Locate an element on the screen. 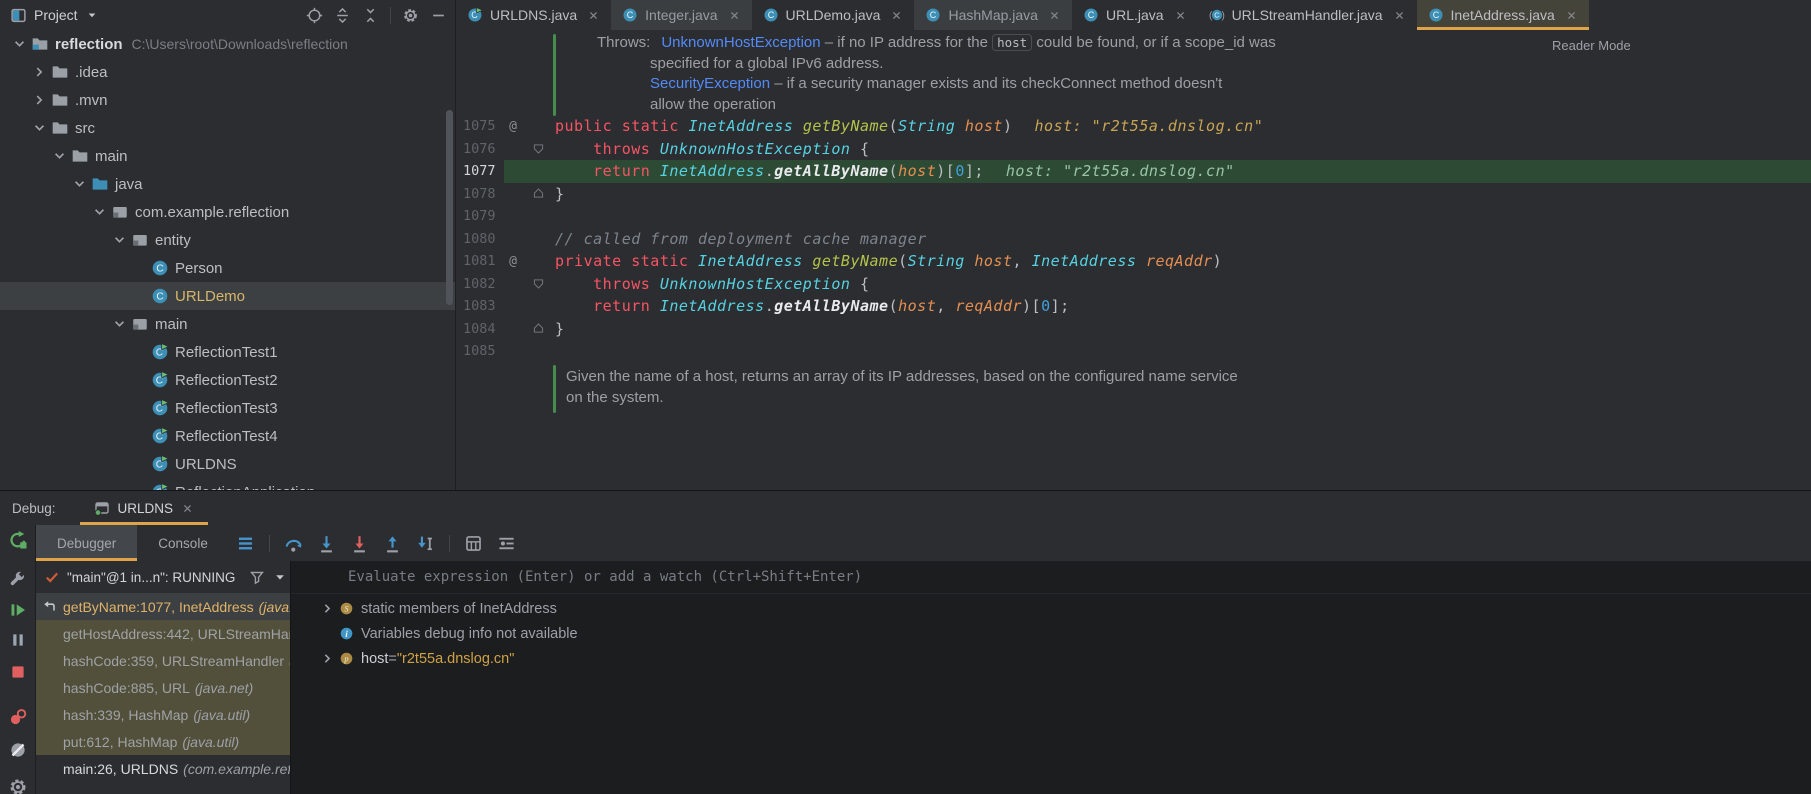 This screenshot has width=1811, height=794. tree-item: .idea is located at coordinates (227, 72).